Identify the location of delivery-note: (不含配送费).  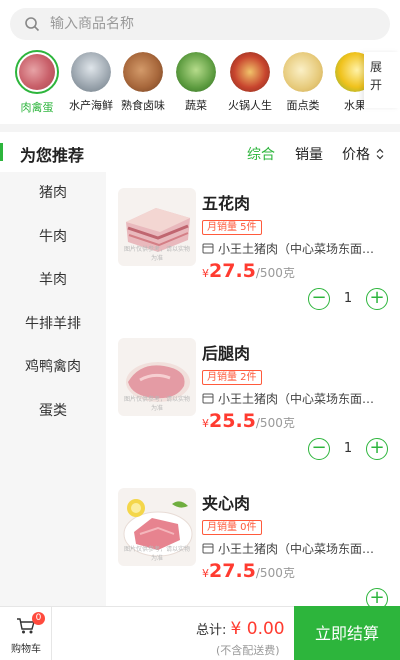
(248, 650).